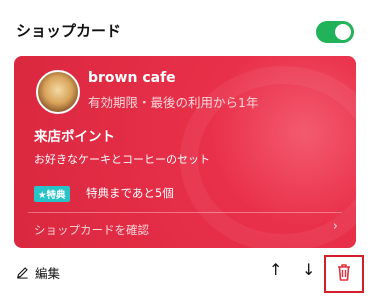 The image size is (373, 298). What do you see at coordinates (275, 269) in the screenshot?
I see `move-up-button: ↑` at bounding box center [275, 269].